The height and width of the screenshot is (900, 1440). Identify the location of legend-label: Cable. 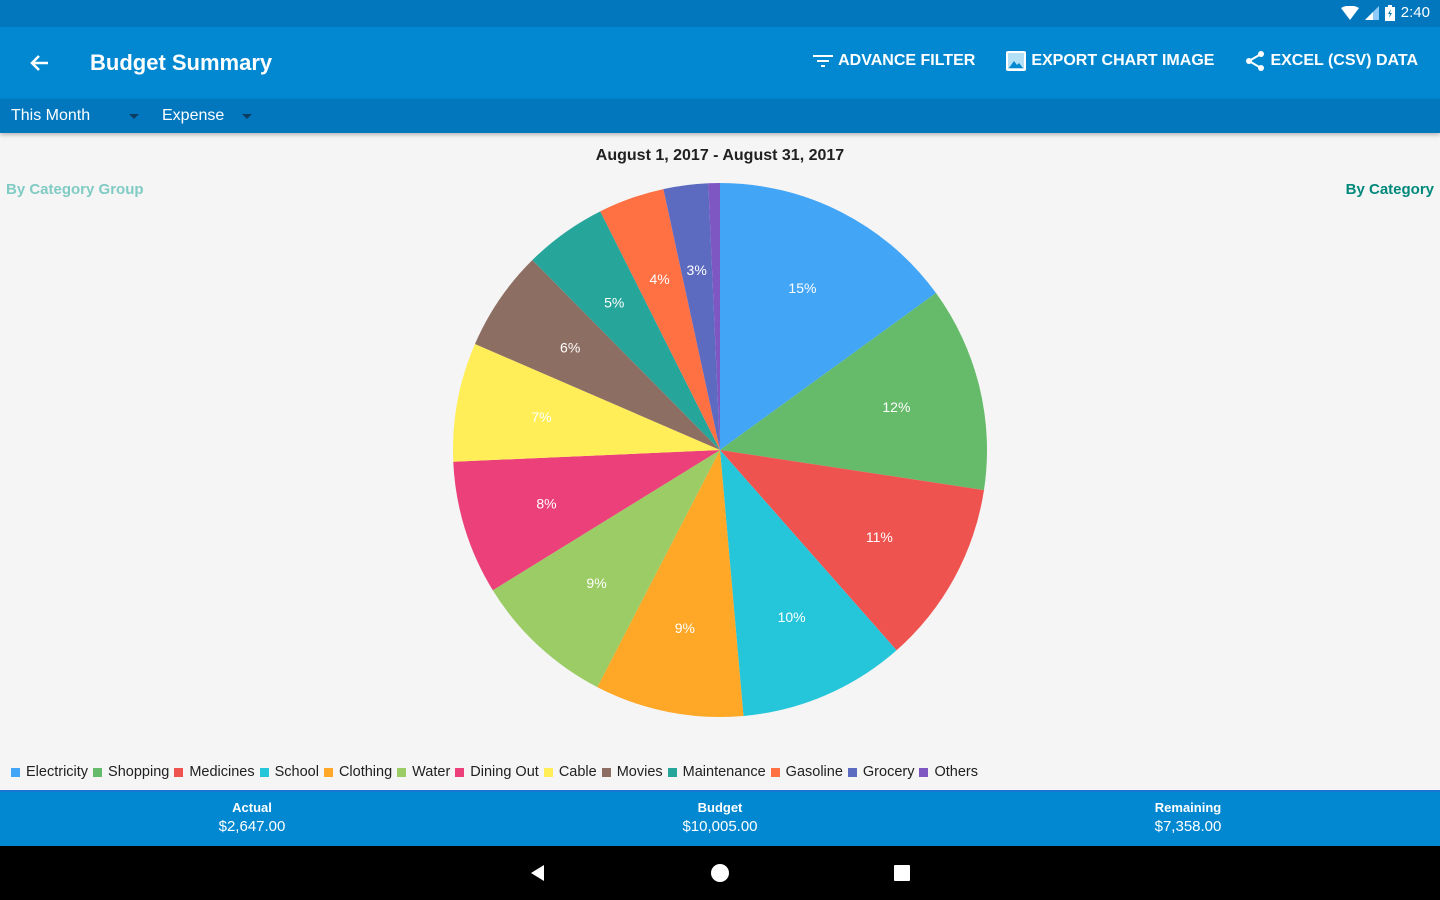
(577, 772).